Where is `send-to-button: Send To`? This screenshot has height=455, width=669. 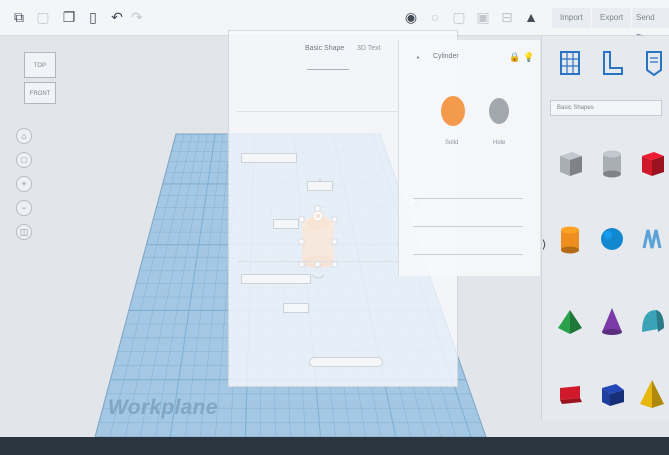 send-to-button: Send To is located at coordinates (650, 25).